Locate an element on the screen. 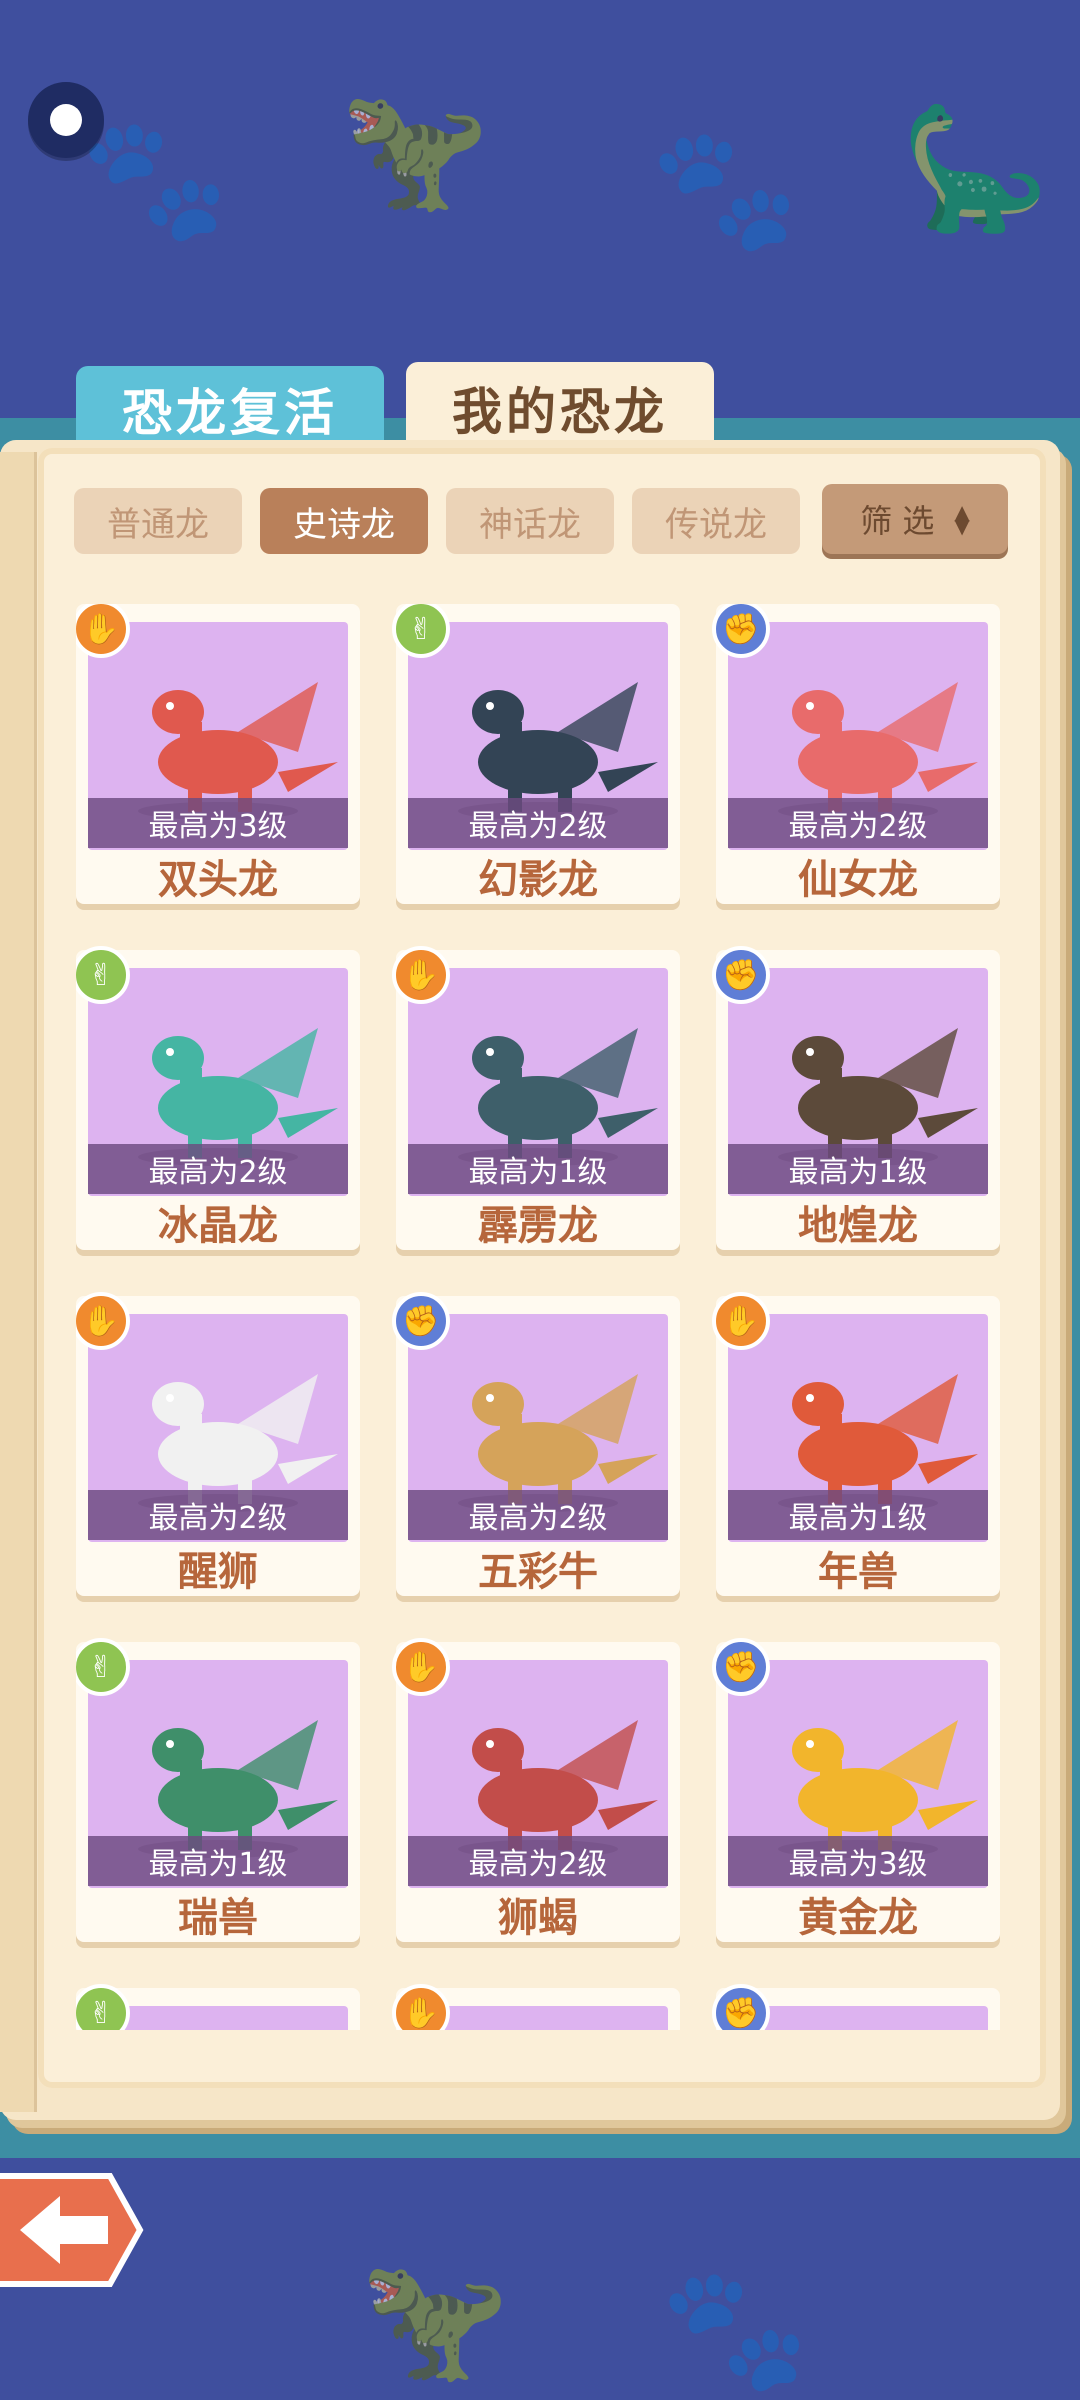 The width and height of the screenshot is (1080, 2400). filter-button: 筛 选 ▲ ▼ is located at coordinates (915, 519).